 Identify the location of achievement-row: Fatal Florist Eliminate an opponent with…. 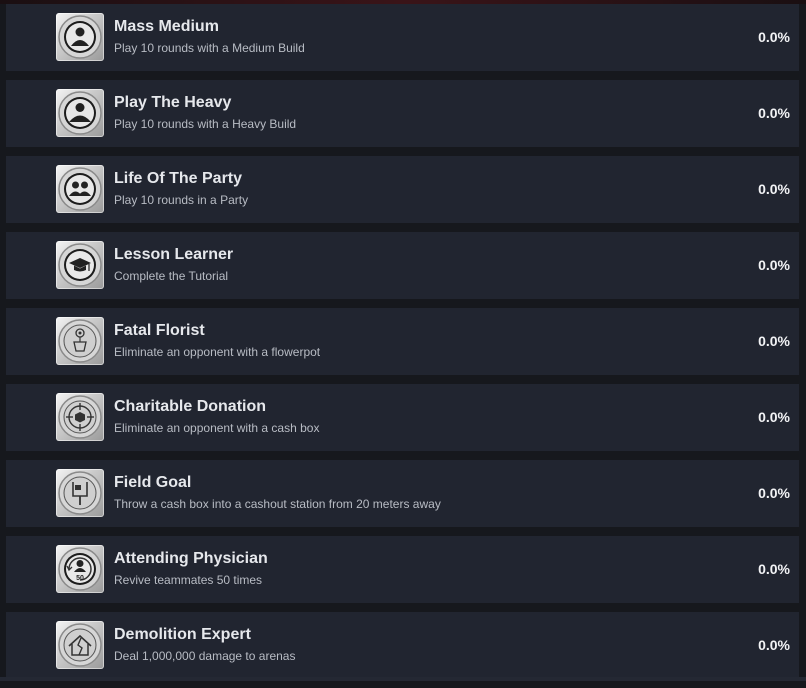
(402, 341).